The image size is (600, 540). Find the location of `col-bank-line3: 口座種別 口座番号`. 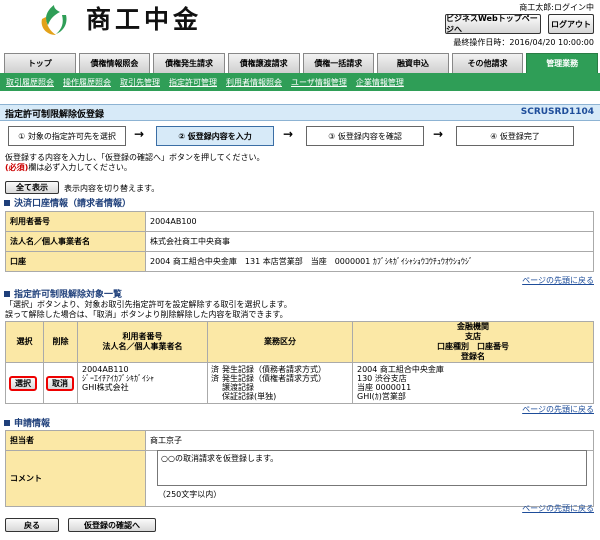

col-bank-line3: 口座種別 口座番号 is located at coordinates (473, 346).